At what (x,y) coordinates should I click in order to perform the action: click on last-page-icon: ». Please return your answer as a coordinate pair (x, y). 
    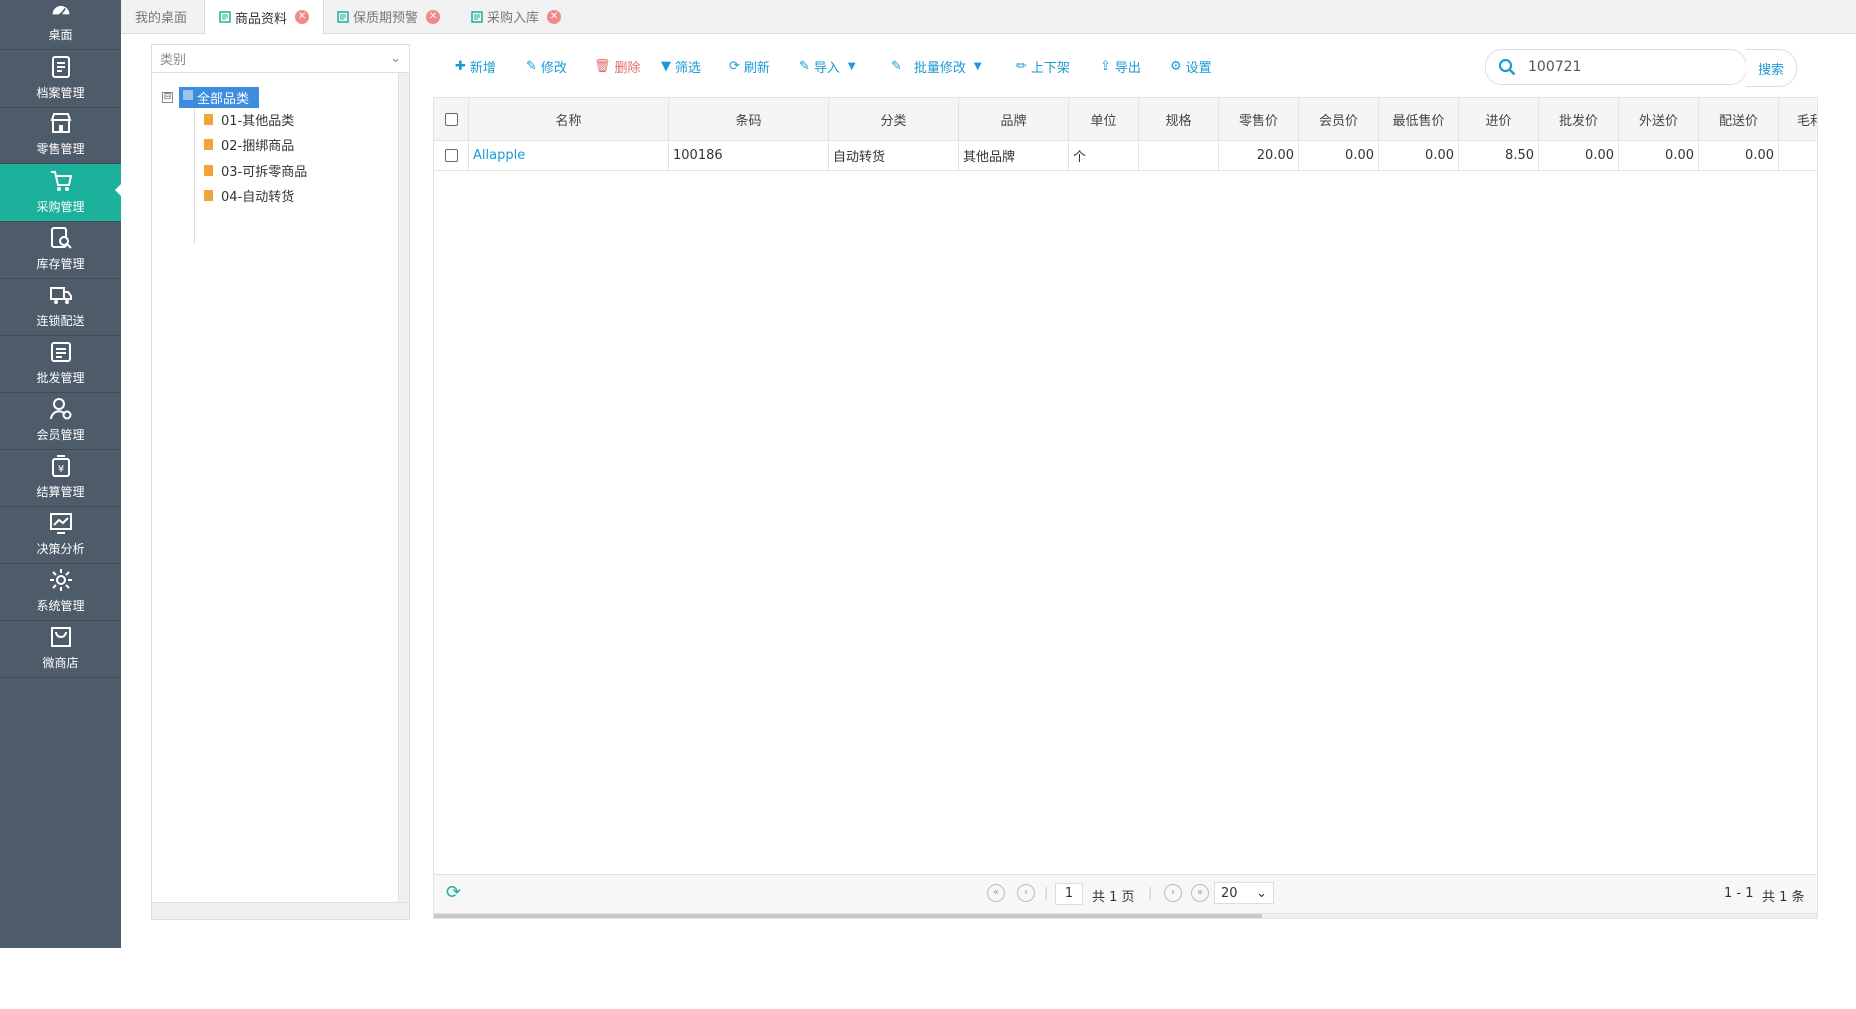
    Looking at the image, I should click on (1200, 893).